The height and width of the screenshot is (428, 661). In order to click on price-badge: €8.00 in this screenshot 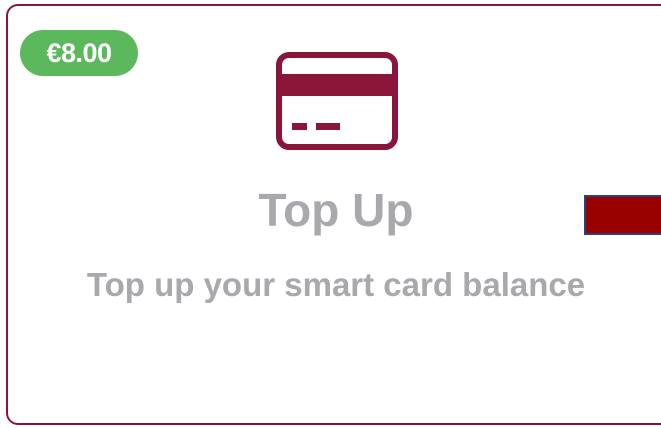, I will do `click(79, 53)`.